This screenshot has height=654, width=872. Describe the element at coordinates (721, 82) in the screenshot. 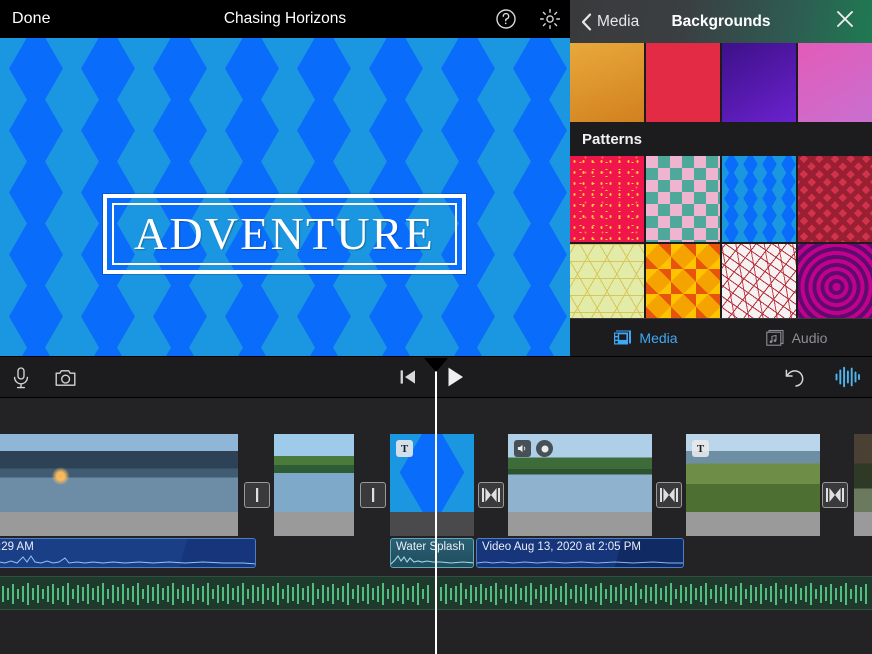

I see `solid-color-swatch-row` at that location.